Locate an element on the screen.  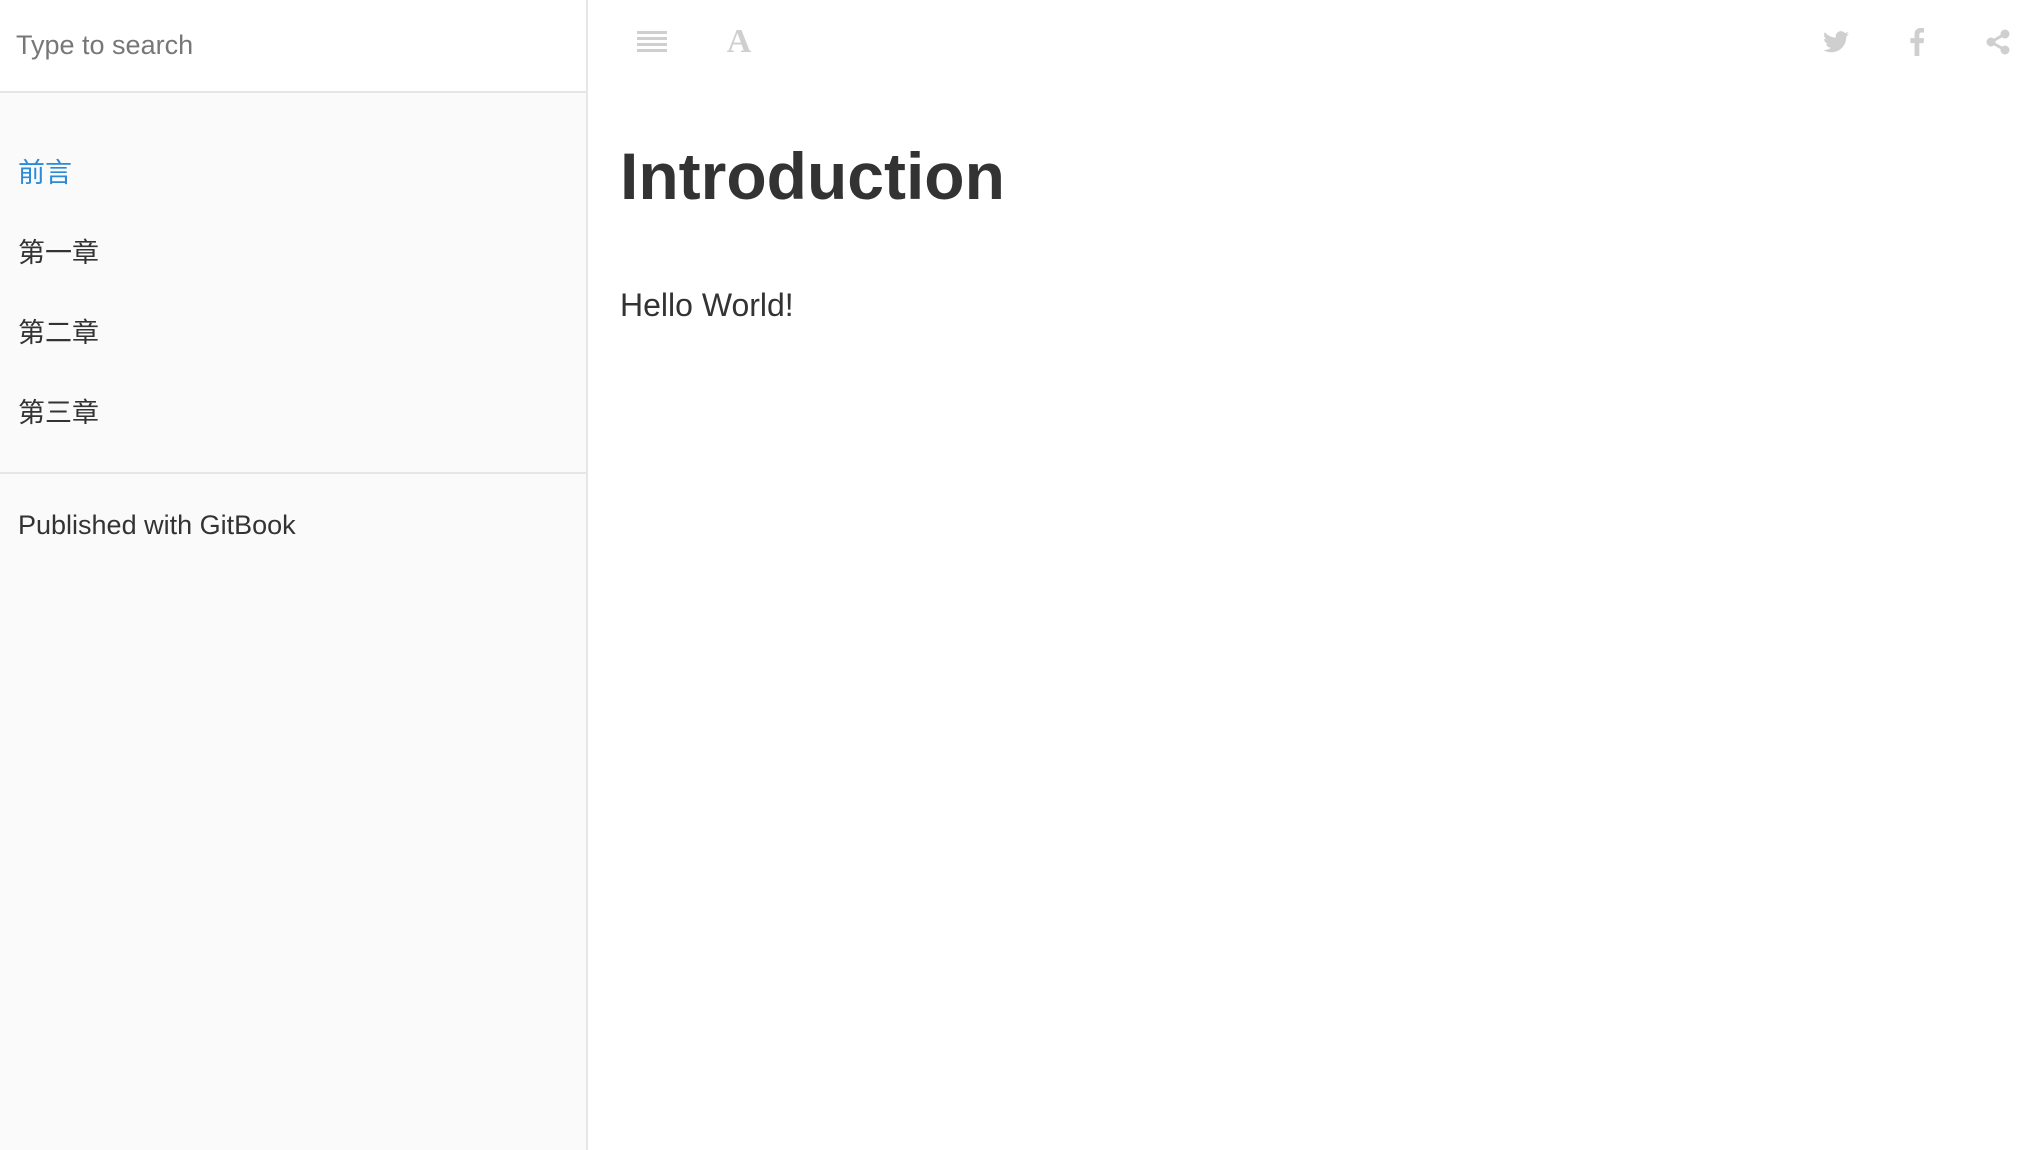
sidebar-item-preface: 前言 is located at coordinates (293, 170).